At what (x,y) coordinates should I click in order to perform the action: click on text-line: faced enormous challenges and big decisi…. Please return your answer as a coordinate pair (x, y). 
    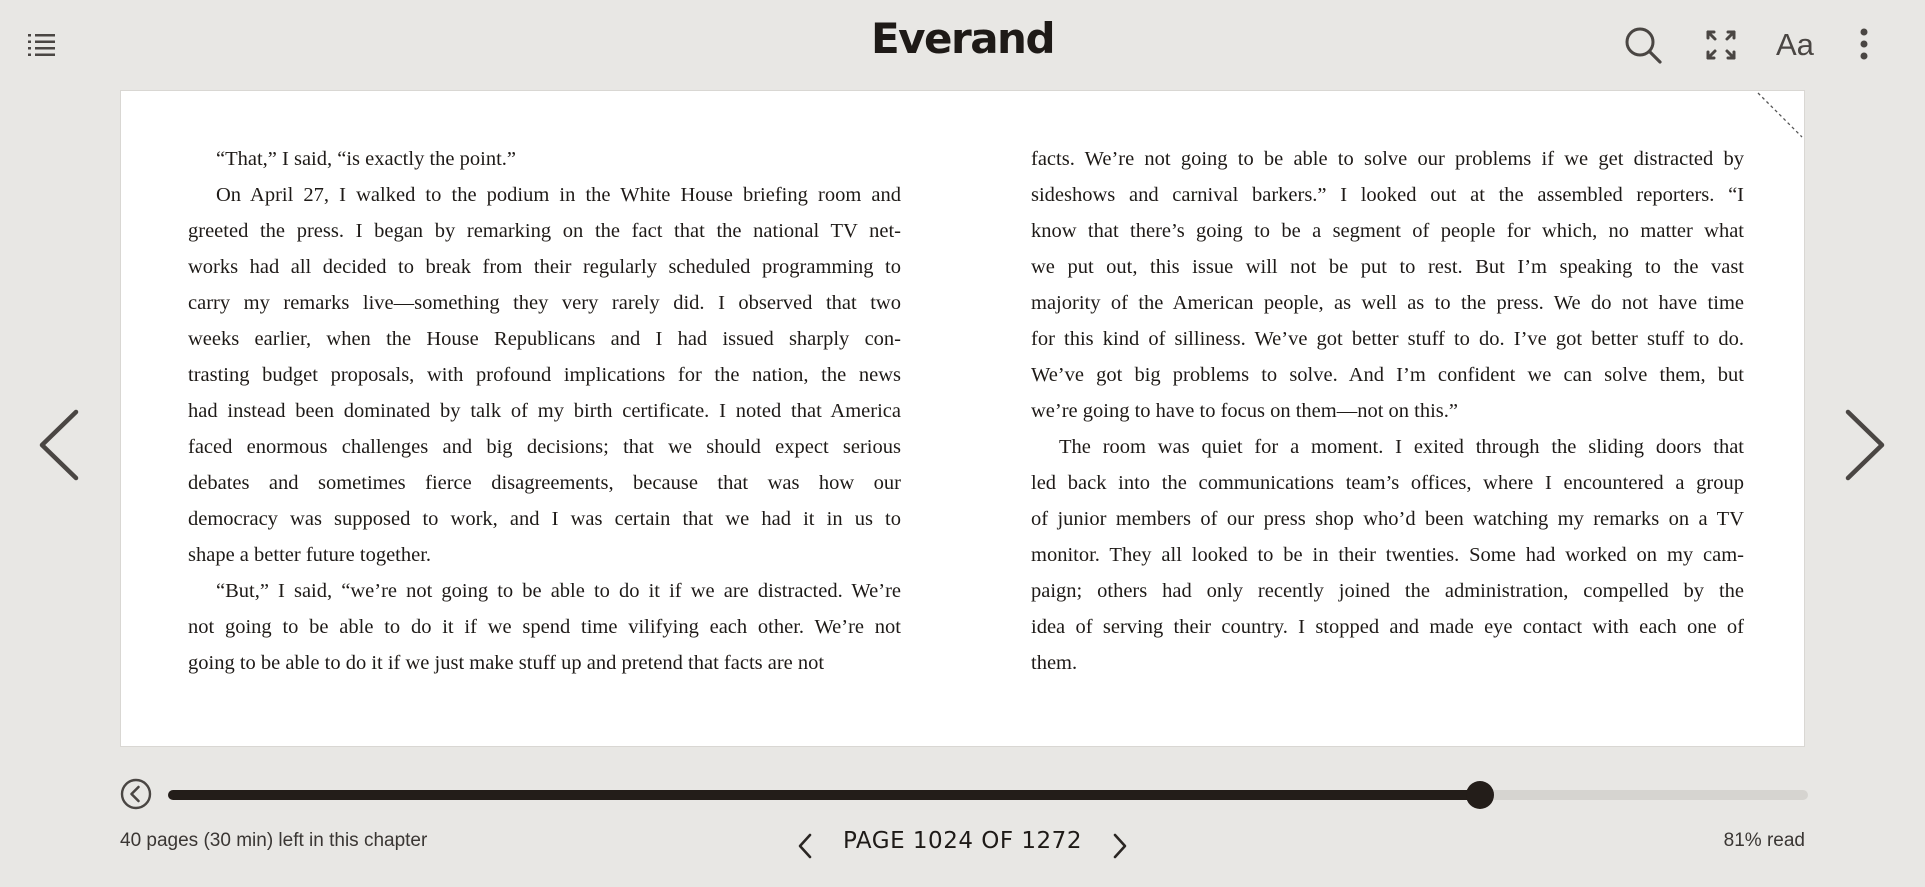
    Looking at the image, I should click on (544, 447).